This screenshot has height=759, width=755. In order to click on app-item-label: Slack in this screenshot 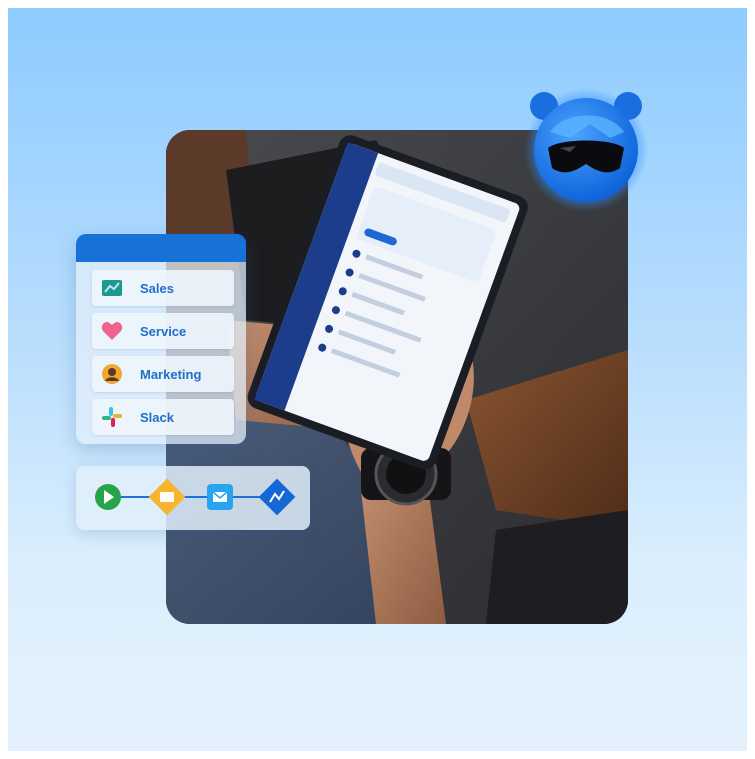, I will do `click(157, 417)`.